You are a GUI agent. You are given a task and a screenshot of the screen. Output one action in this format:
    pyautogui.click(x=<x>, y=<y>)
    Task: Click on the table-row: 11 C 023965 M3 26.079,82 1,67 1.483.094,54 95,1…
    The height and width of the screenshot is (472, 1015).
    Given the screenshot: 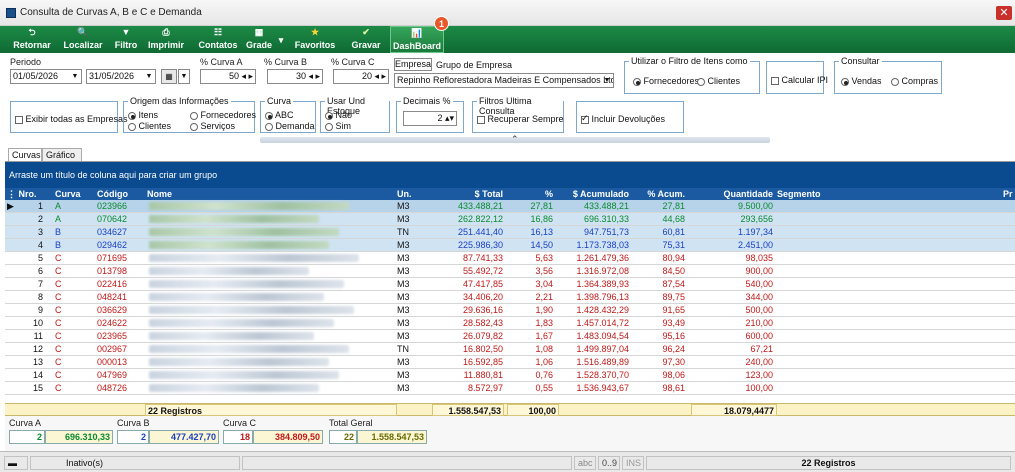 What is the action you would take?
    pyautogui.click(x=510, y=336)
    